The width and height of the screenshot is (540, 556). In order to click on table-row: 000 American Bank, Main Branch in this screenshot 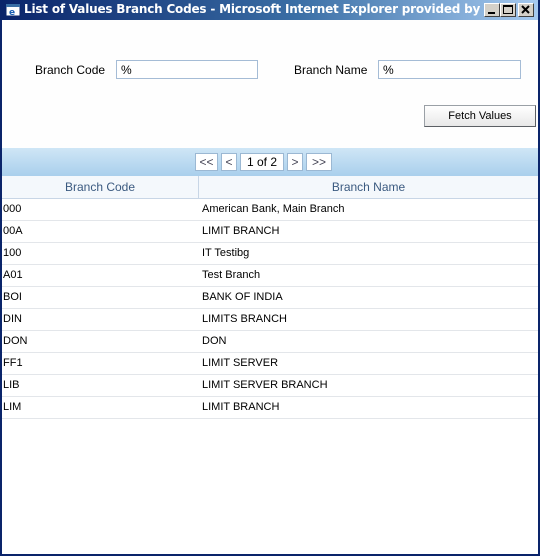, I will do `click(270, 210)`.